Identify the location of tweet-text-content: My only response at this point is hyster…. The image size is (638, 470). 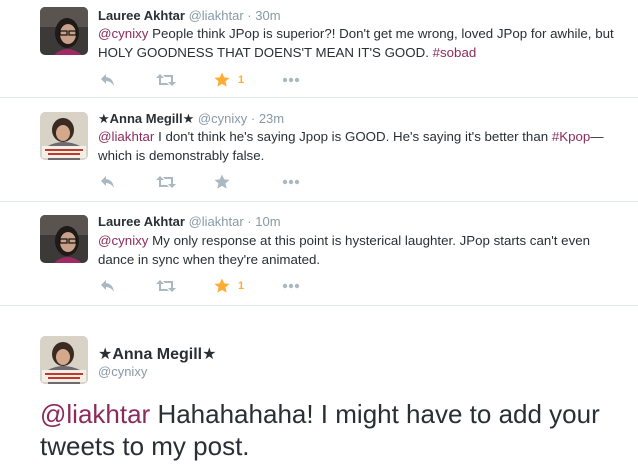
(344, 250).